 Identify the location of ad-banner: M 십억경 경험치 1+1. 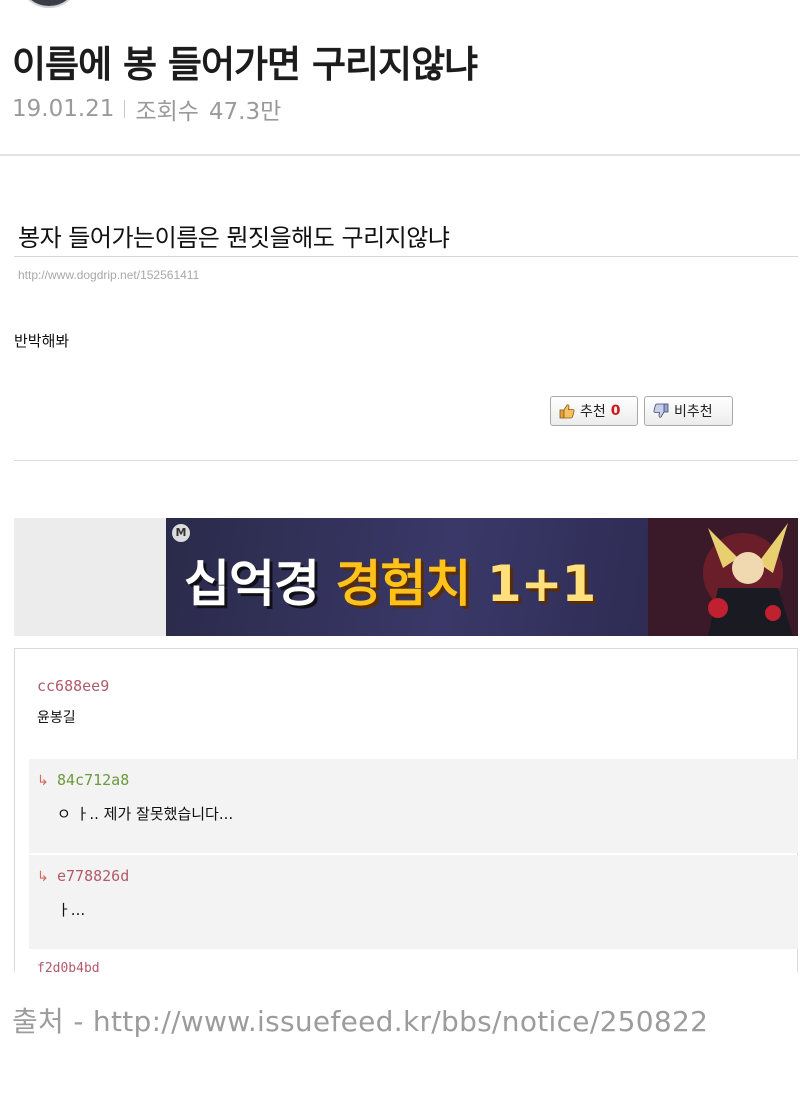
(482, 577).